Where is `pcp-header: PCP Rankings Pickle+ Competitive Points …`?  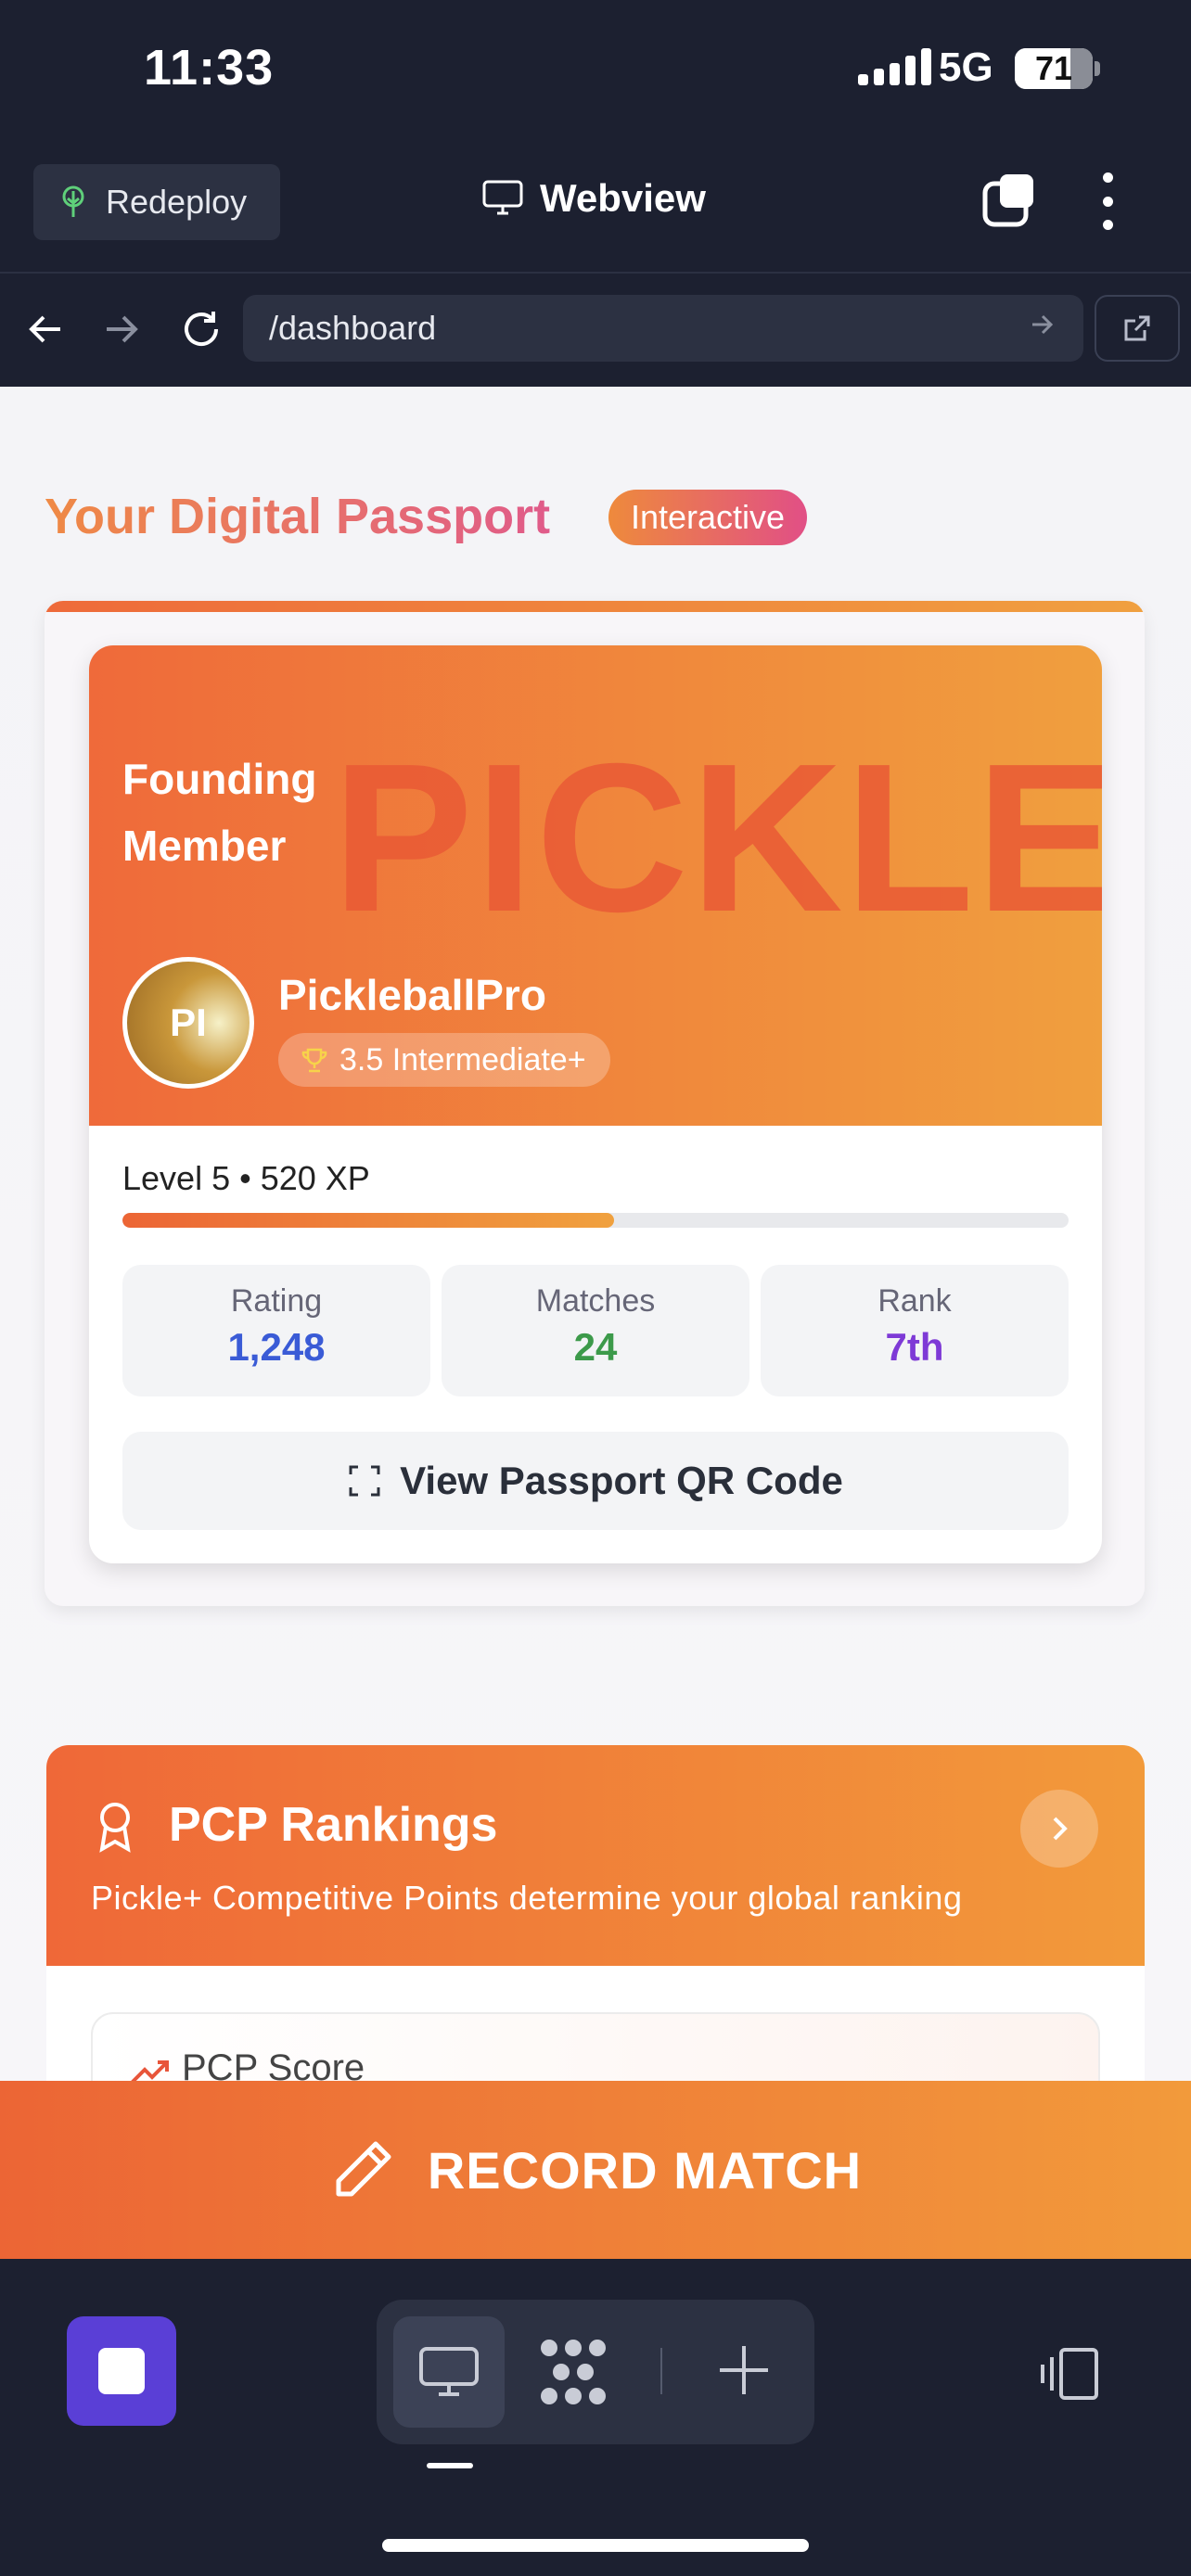
pcp-header: PCP Rankings Pickle+ Competitive Points … is located at coordinates (595, 1855).